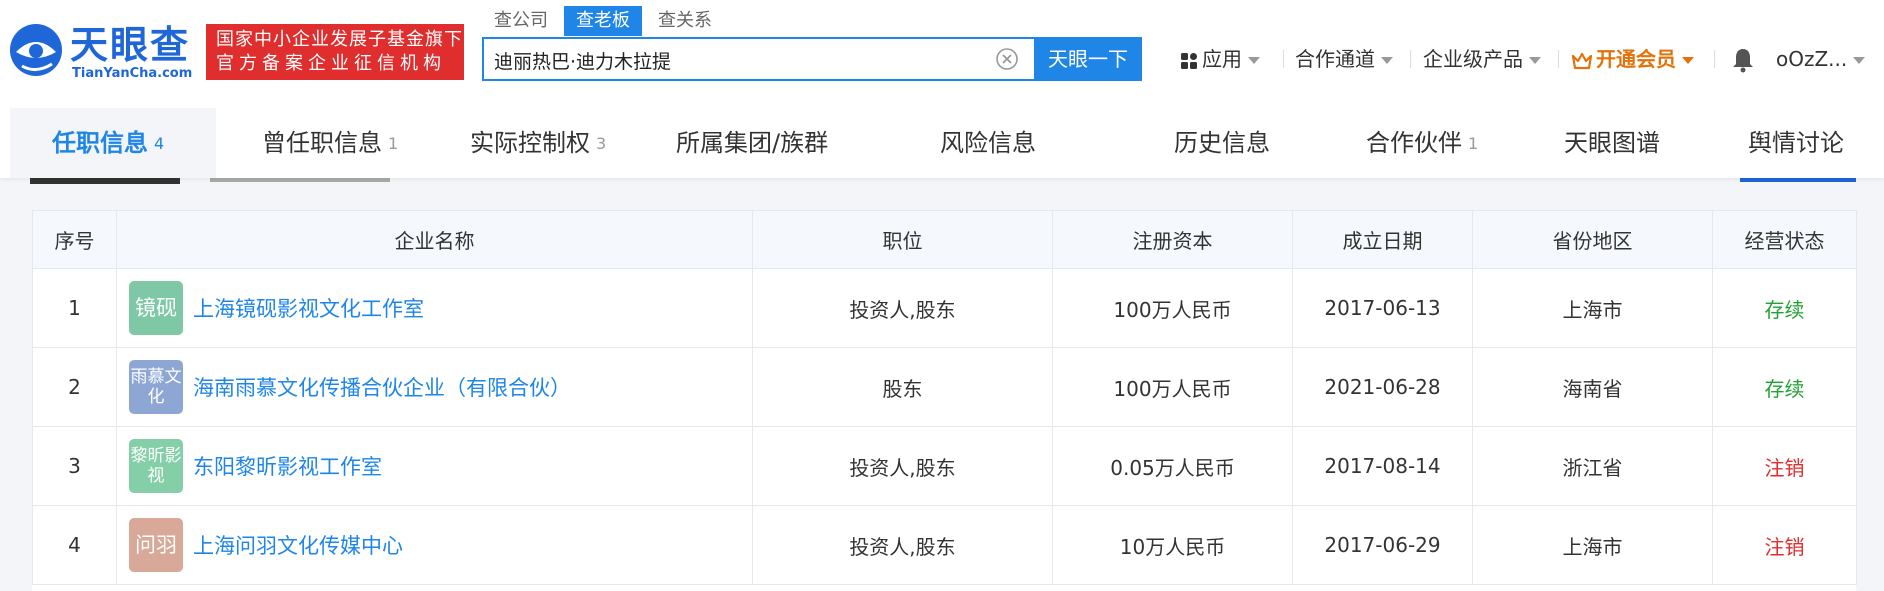 This screenshot has height=591, width=1884. I want to click on column-header-status: 经营状态, so click(1784, 239).